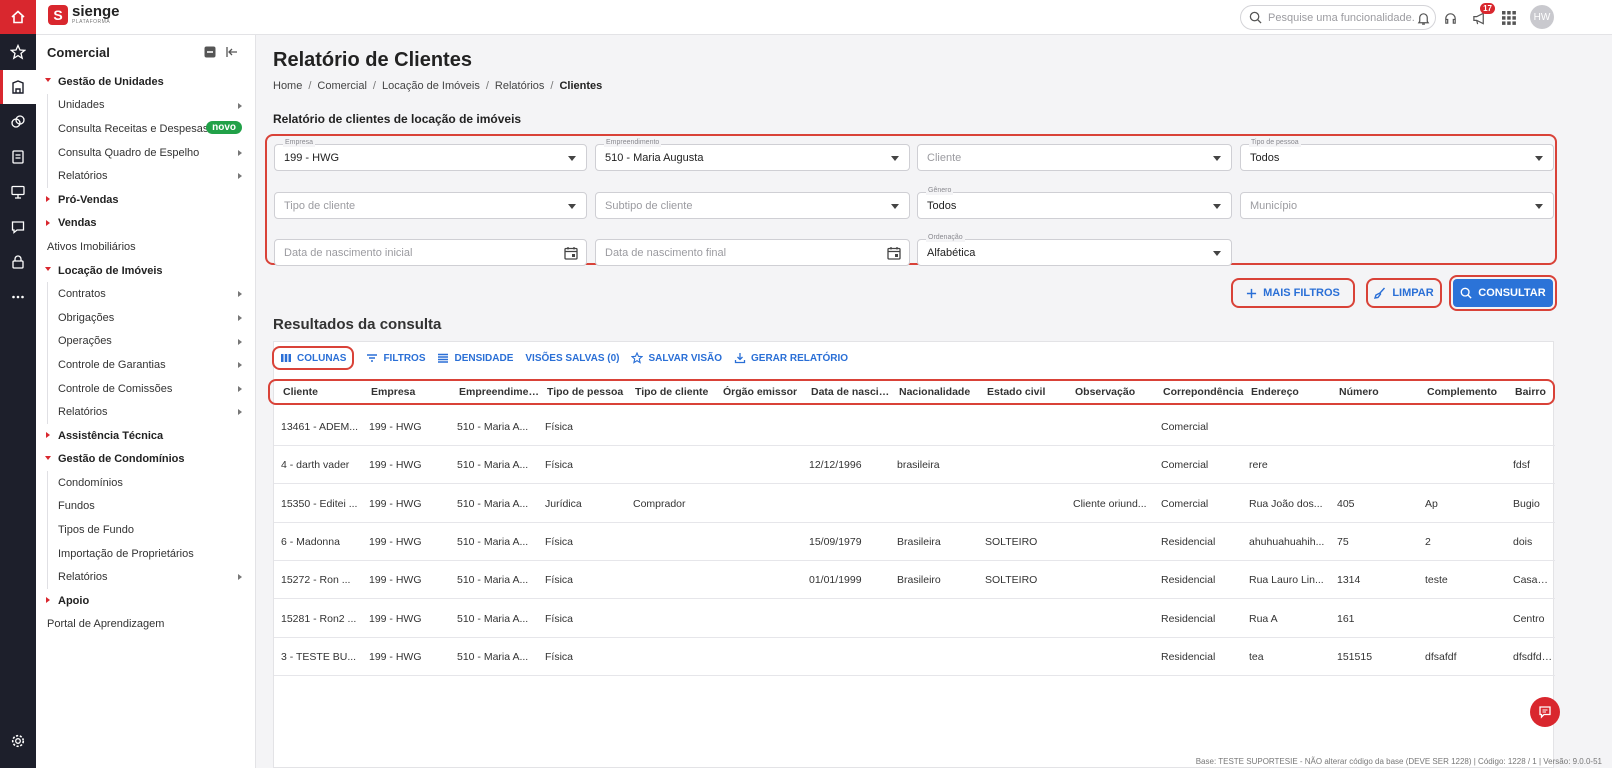 This screenshot has height=768, width=1612. I want to click on breadcrumb-comercial: Comercial, so click(342, 86).